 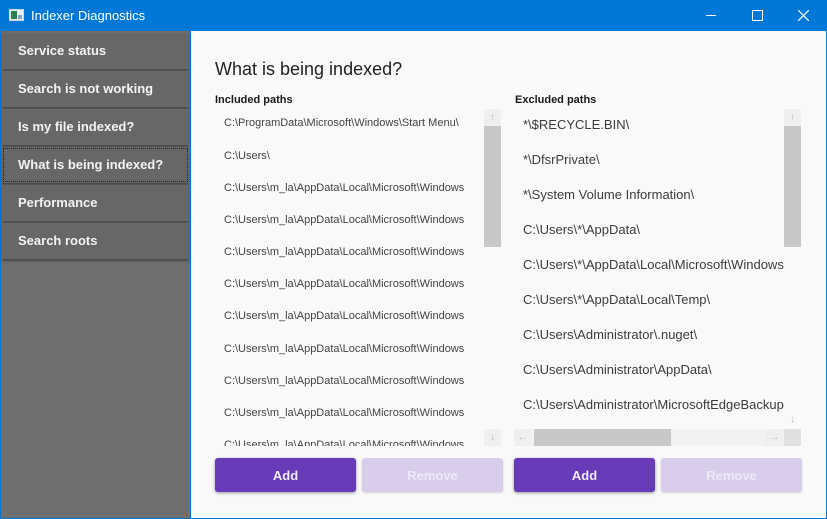 What do you see at coordinates (556, 100) in the screenshot?
I see `excluded-paths-label: Excluded paths` at bounding box center [556, 100].